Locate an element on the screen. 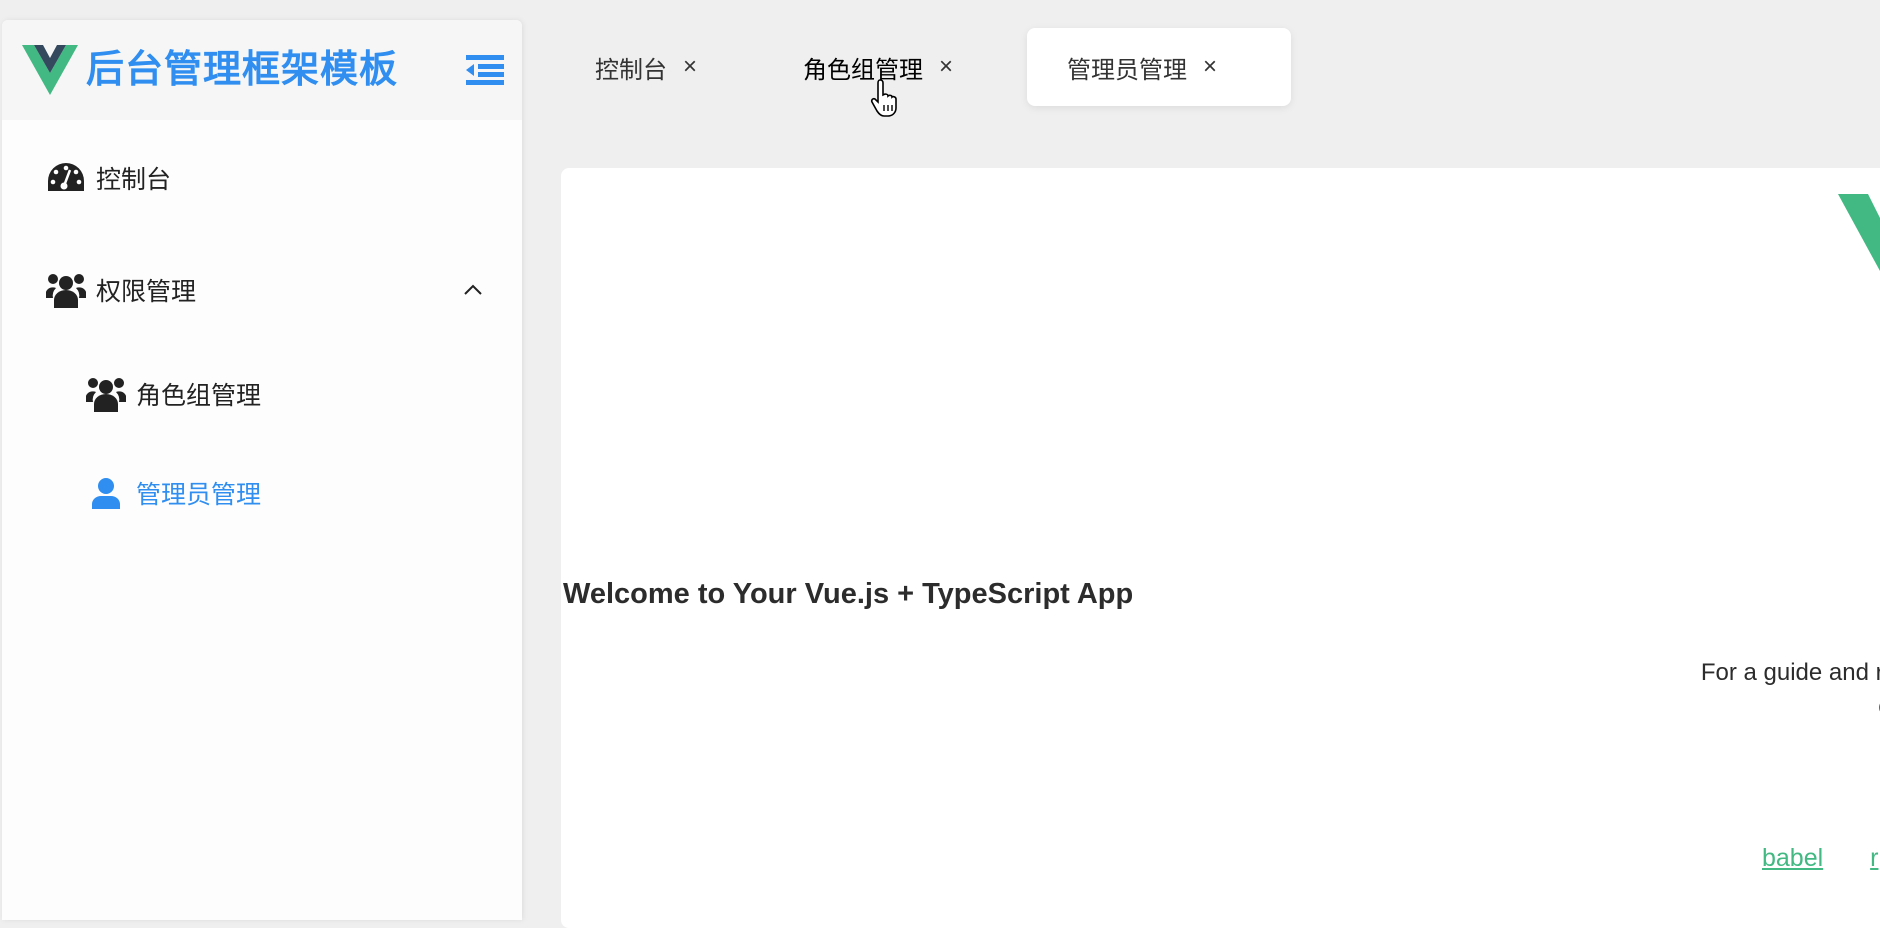 Image resolution: width=1880 pixels, height=928 pixels. hand-cursor-icon is located at coordinates (883, 98).